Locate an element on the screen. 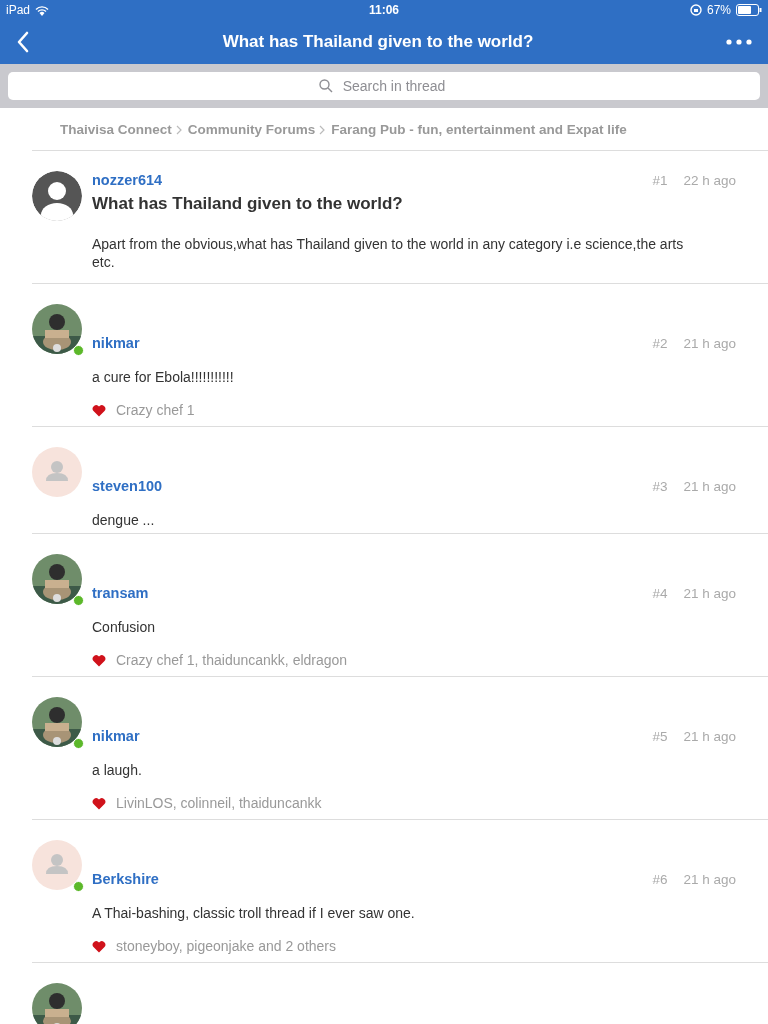 This screenshot has width=768, height=1024. rotation-lock-icon is located at coordinates (695, 10).